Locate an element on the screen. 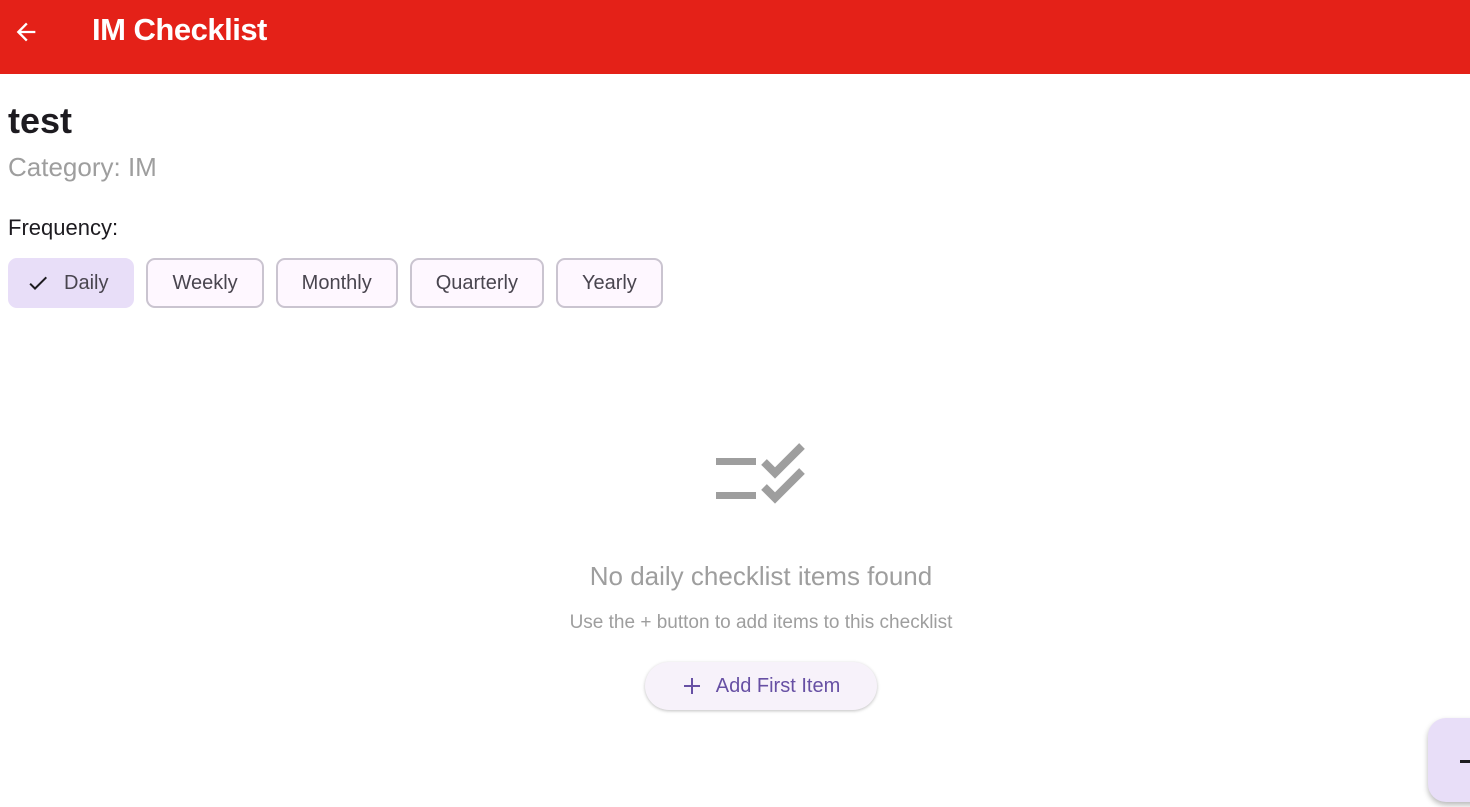 The image size is (1470, 807). chip-weekly: Weekly is located at coordinates (205, 283).